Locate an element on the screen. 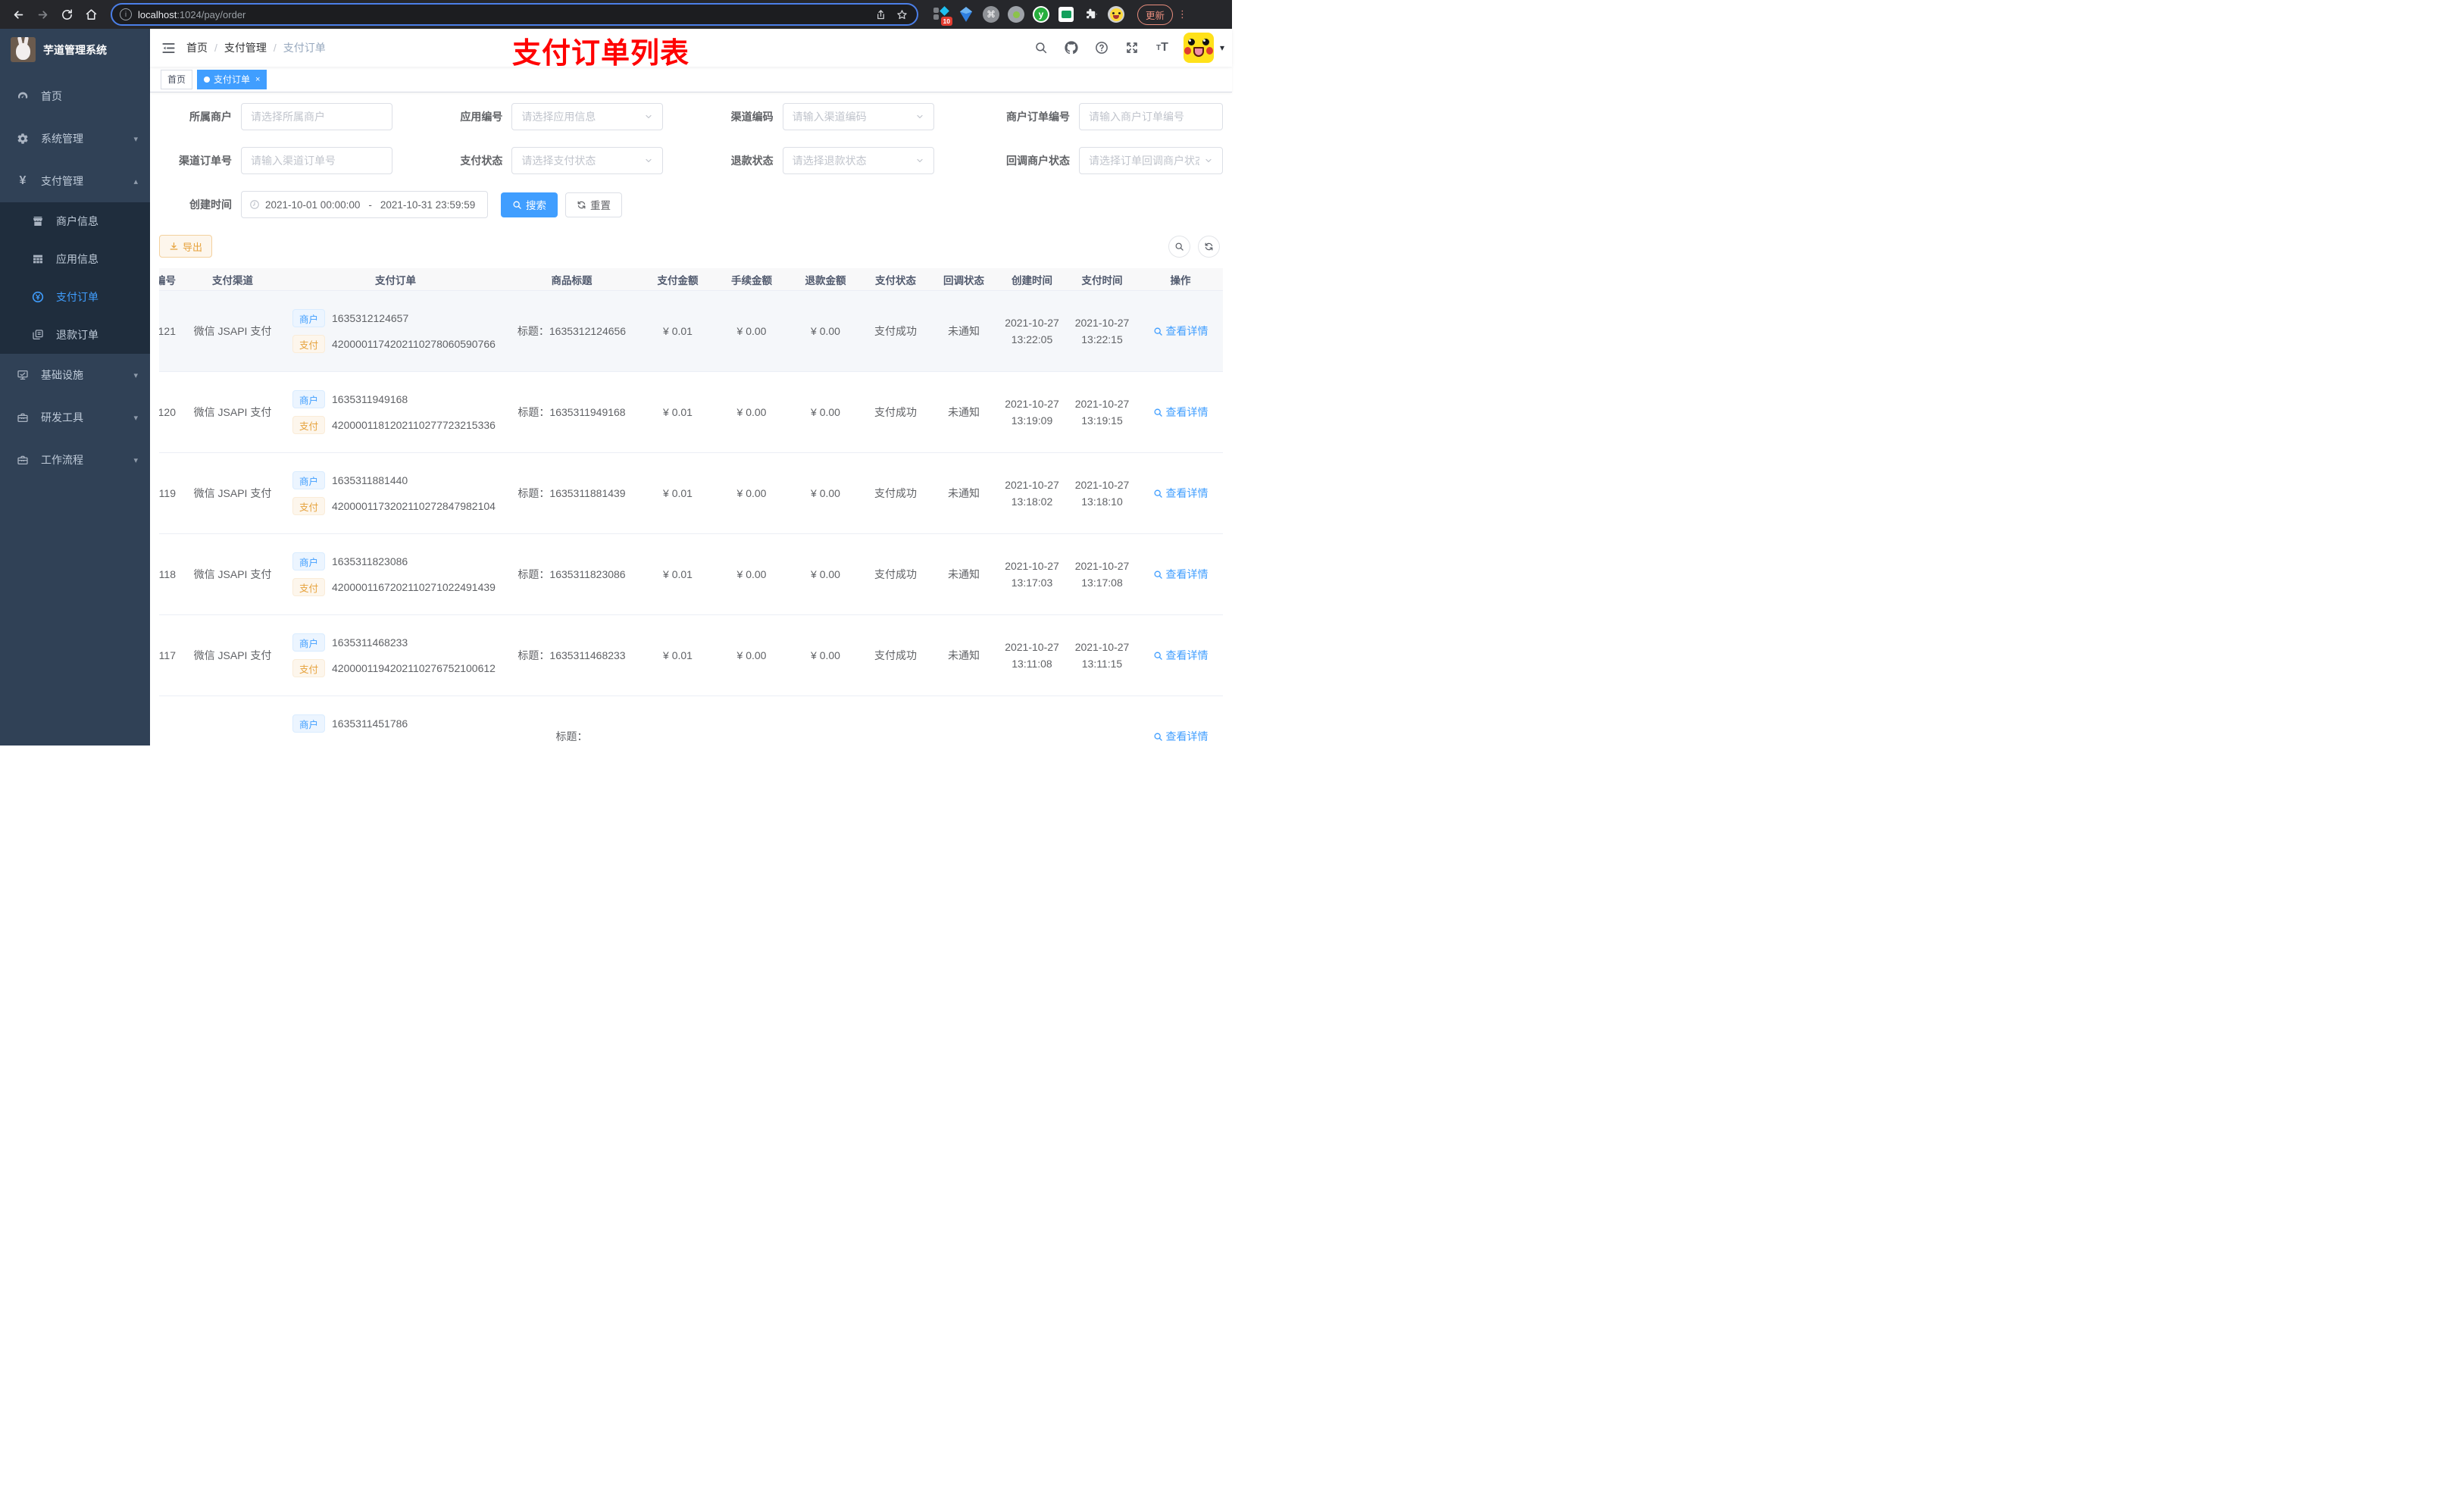 This screenshot has height=1491, width=2464. goods-title: 标题： is located at coordinates (571, 736).